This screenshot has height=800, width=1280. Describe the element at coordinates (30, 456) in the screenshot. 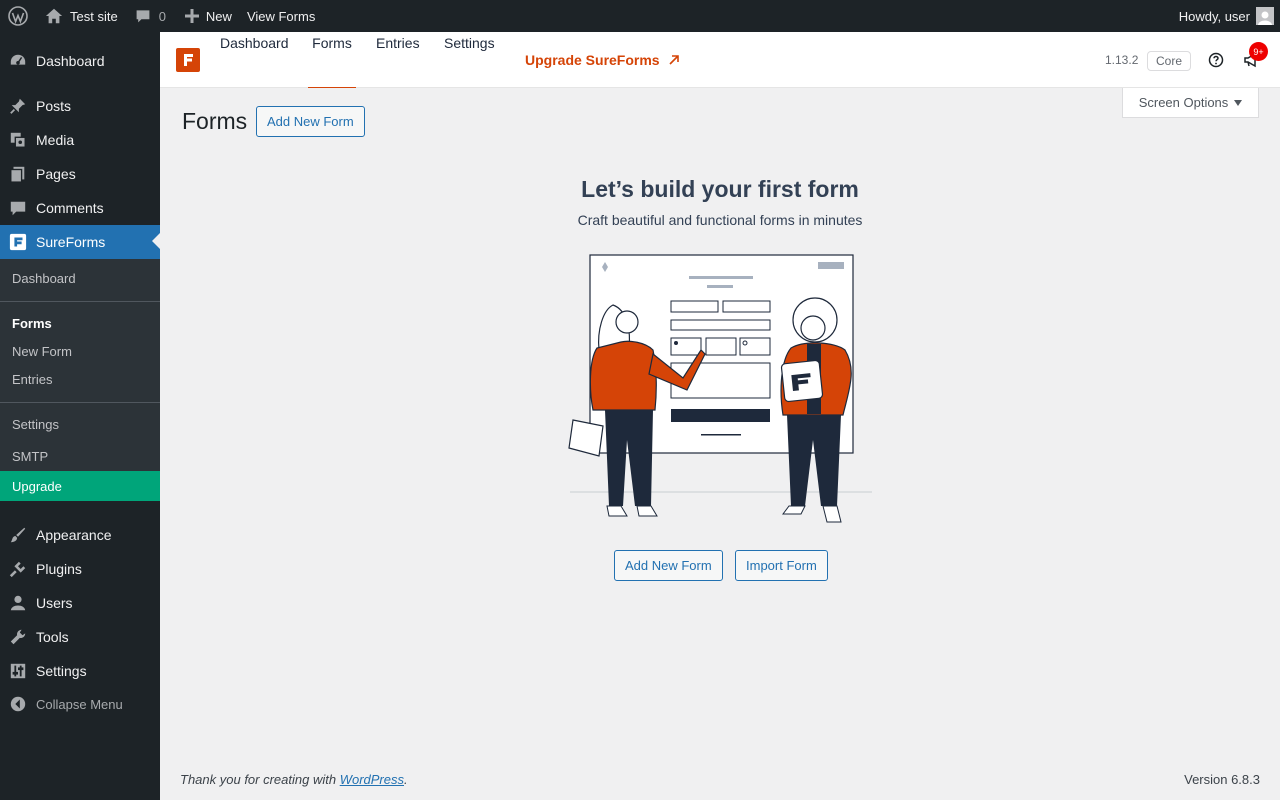

I see `submenu-label: SMTP` at that location.